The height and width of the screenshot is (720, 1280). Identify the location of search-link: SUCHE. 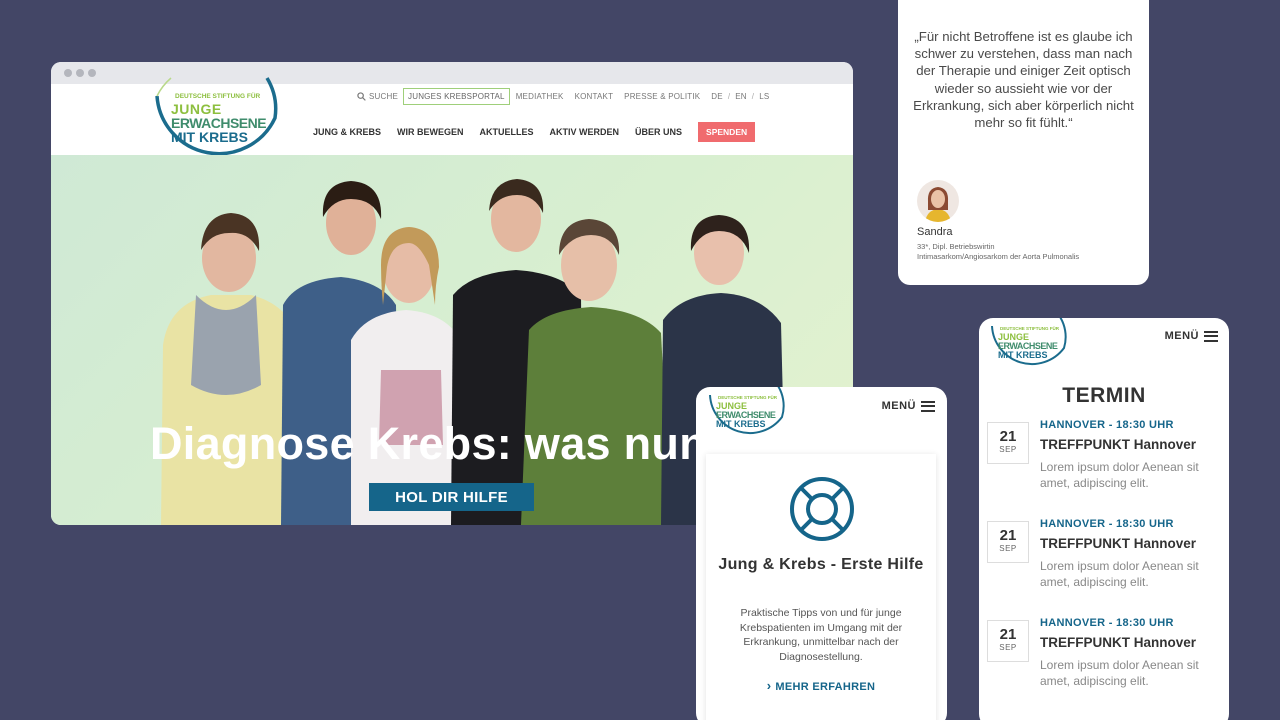
(377, 96).